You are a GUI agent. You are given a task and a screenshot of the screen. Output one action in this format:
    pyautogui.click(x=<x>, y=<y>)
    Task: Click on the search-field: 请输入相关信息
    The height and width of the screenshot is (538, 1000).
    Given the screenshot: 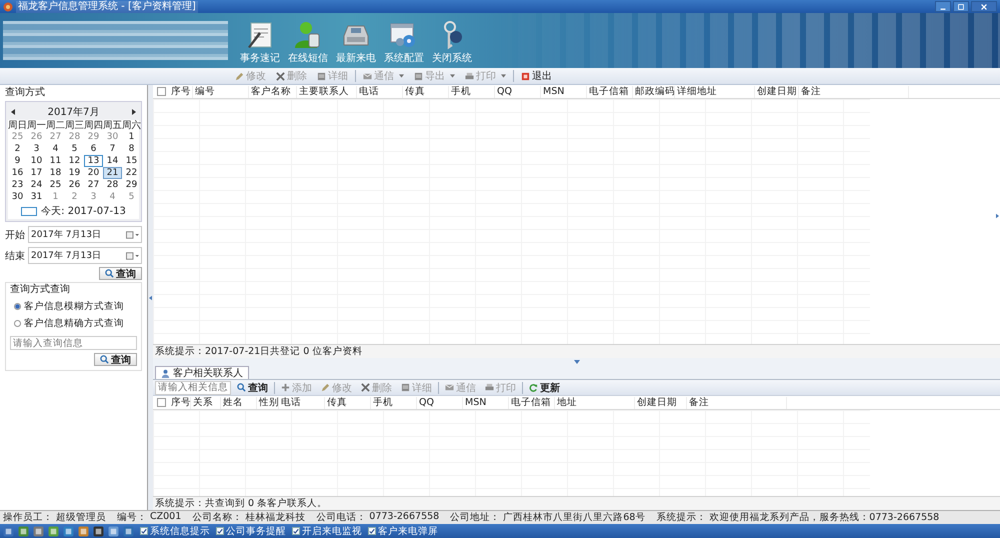 What is the action you would take?
    pyautogui.click(x=193, y=387)
    